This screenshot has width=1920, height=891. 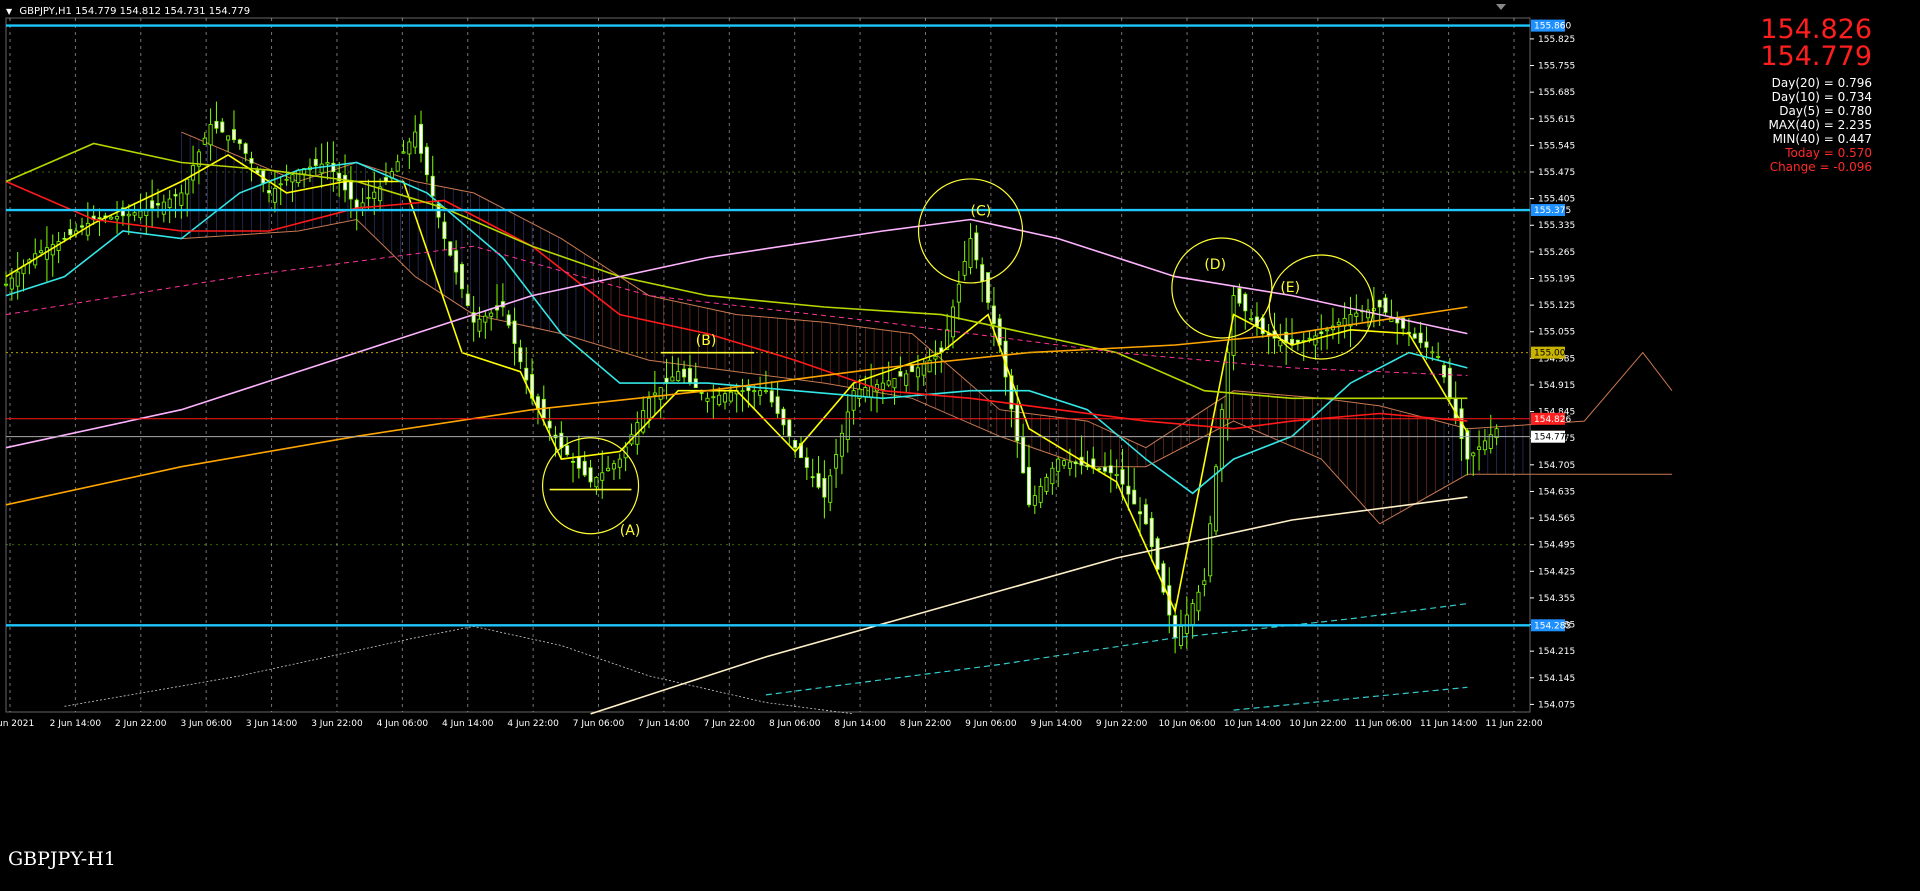 What do you see at coordinates (1122, 724) in the screenshot?
I see `x-tick-label: 9 Jun 22:00` at bounding box center [1122, 724].